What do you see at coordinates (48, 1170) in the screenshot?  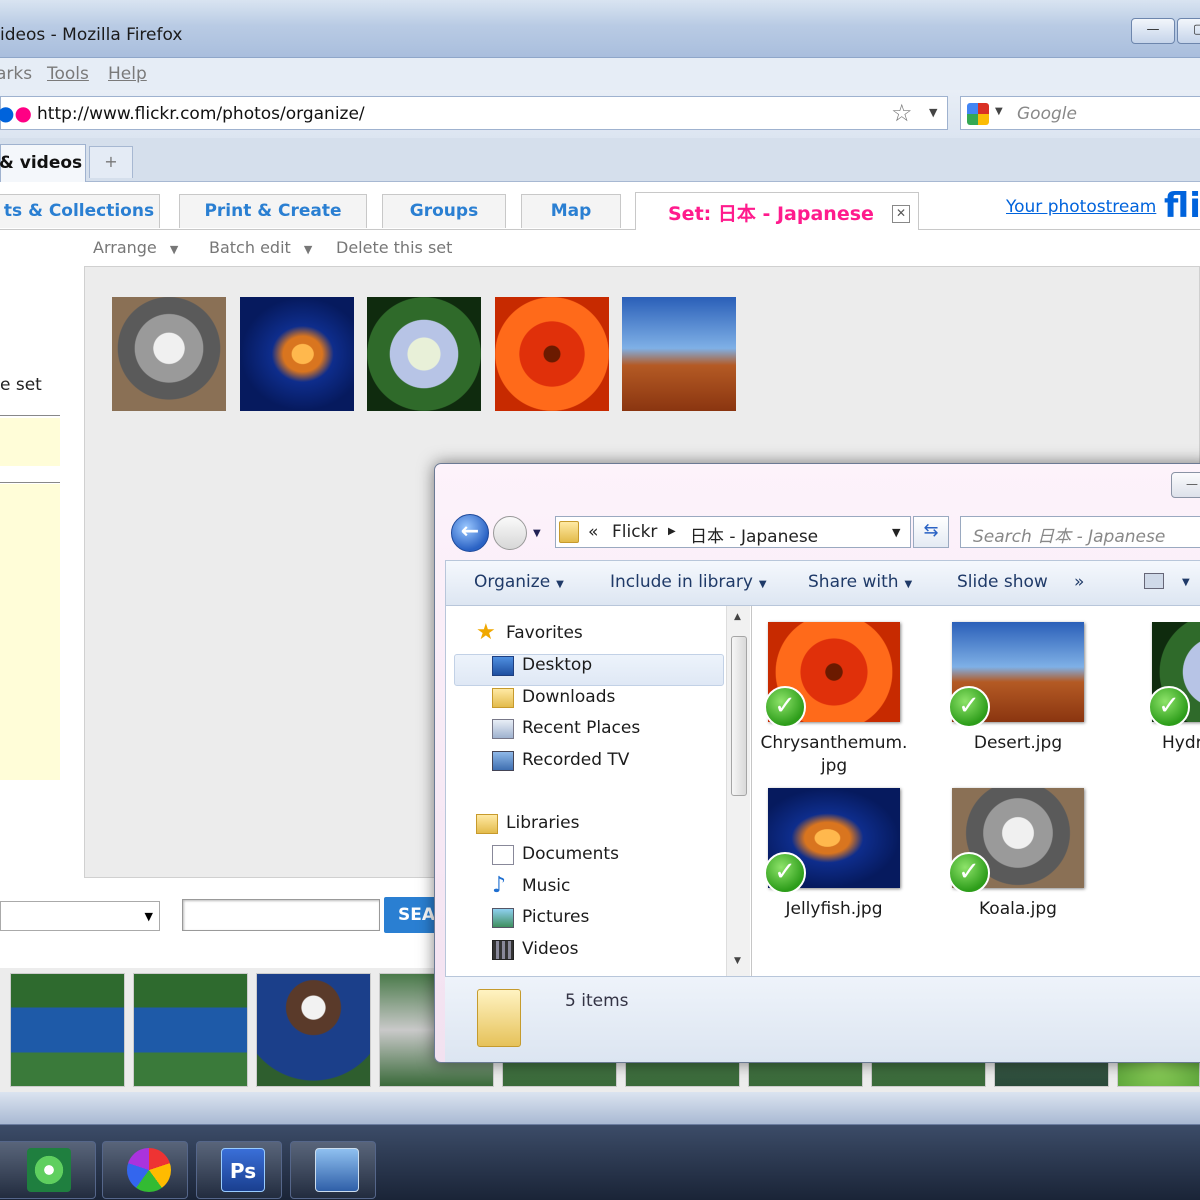 I see `taskbar-app-starburst` at bounding box center [48, 1170].